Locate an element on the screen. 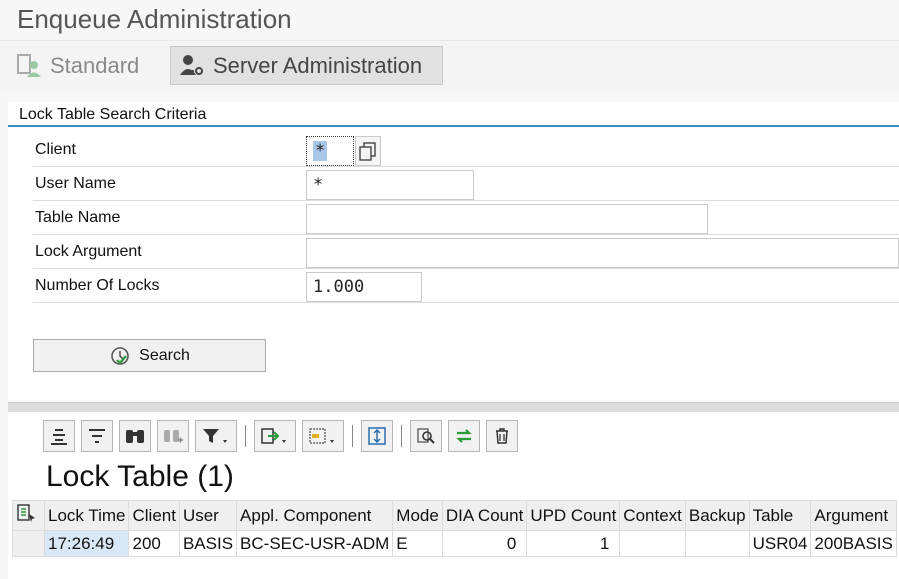  number-of-locks-label: Number Of Locks is located at coordinates (97, 285).